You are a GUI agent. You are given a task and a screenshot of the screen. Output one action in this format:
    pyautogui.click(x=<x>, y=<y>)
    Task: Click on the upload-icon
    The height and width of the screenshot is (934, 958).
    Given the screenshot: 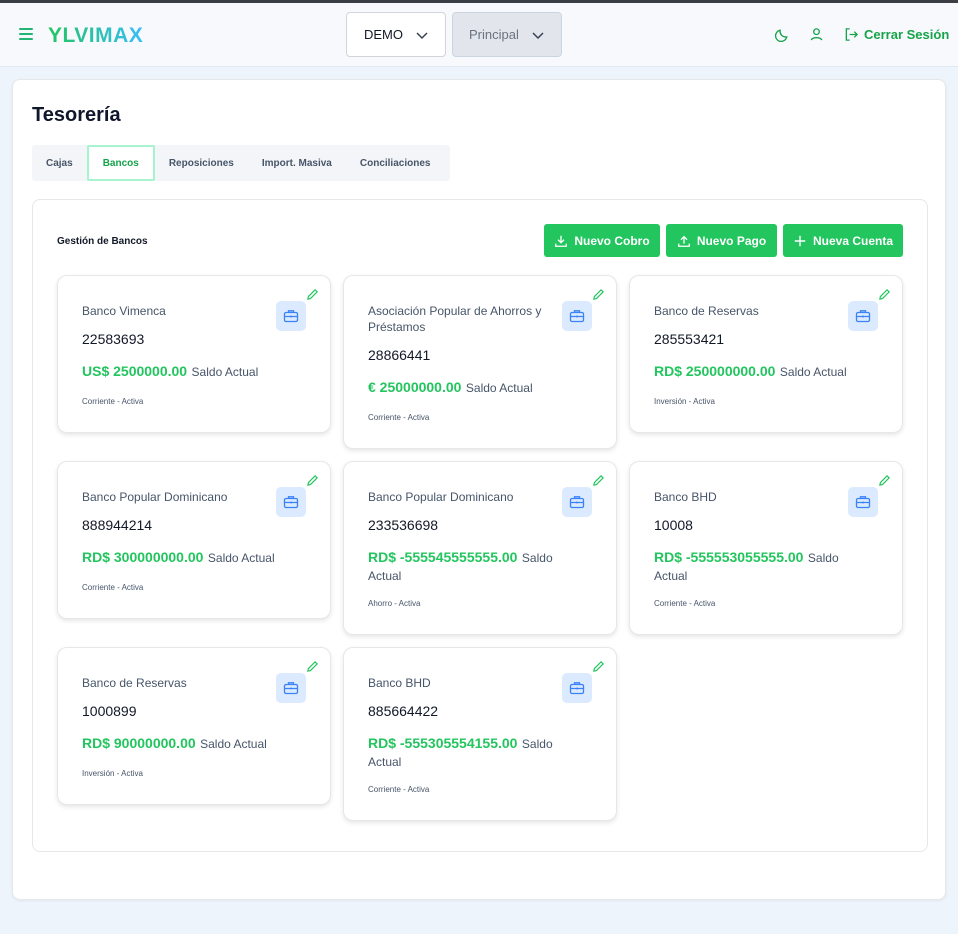 What is the action you would take?
    pyautogui.click(x=683, y=241)
    